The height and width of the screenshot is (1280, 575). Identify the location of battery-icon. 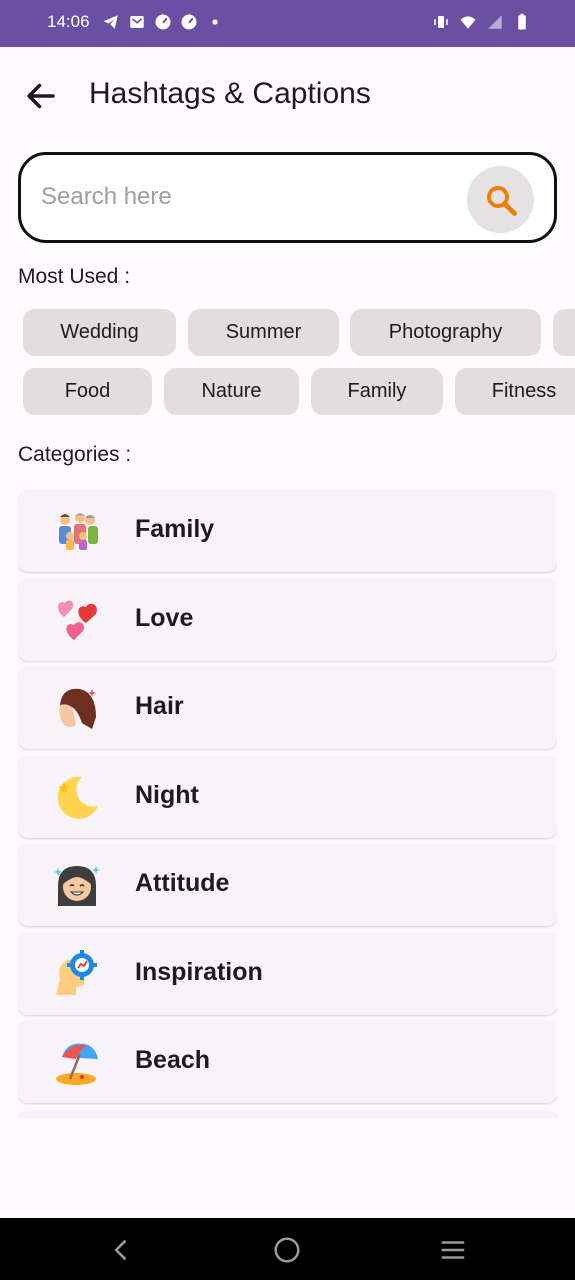
(522, 21).